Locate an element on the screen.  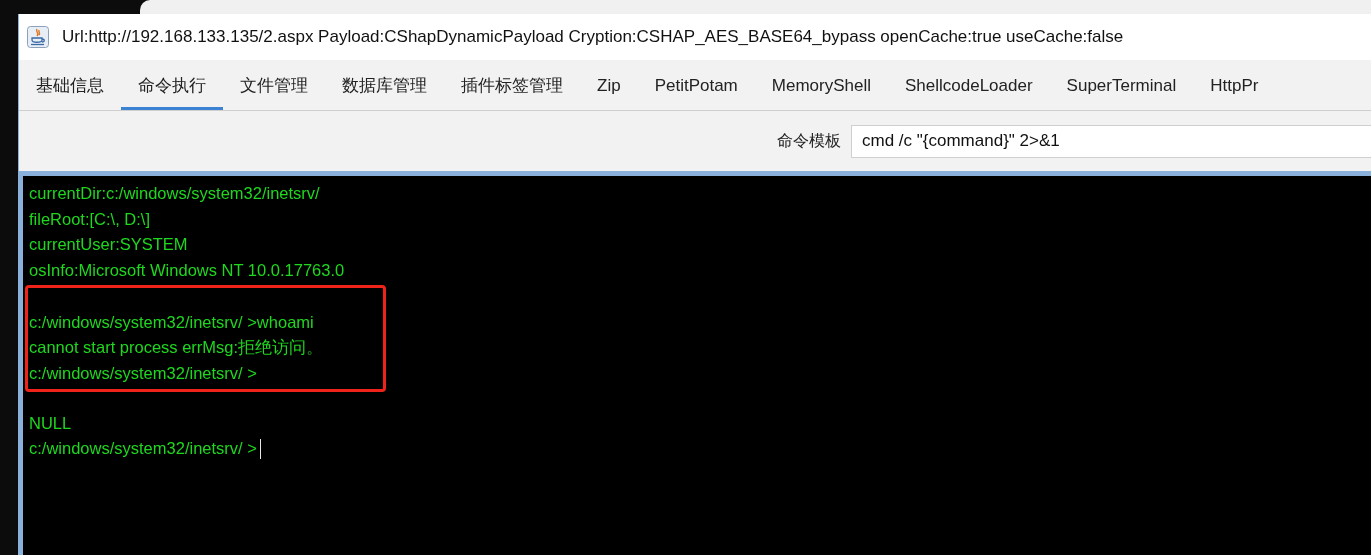
template-field: cmd /c "{command}" 2>&1 is located at coordinates (1111, 141).